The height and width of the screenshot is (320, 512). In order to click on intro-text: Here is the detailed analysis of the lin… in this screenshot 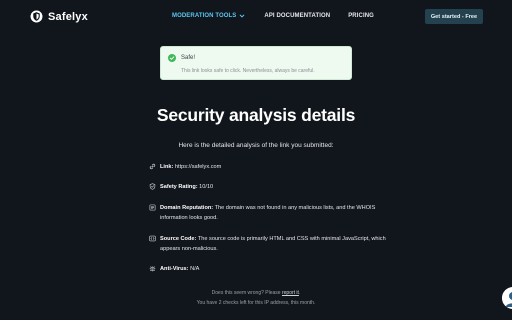, I will do `click(256, 145)`.